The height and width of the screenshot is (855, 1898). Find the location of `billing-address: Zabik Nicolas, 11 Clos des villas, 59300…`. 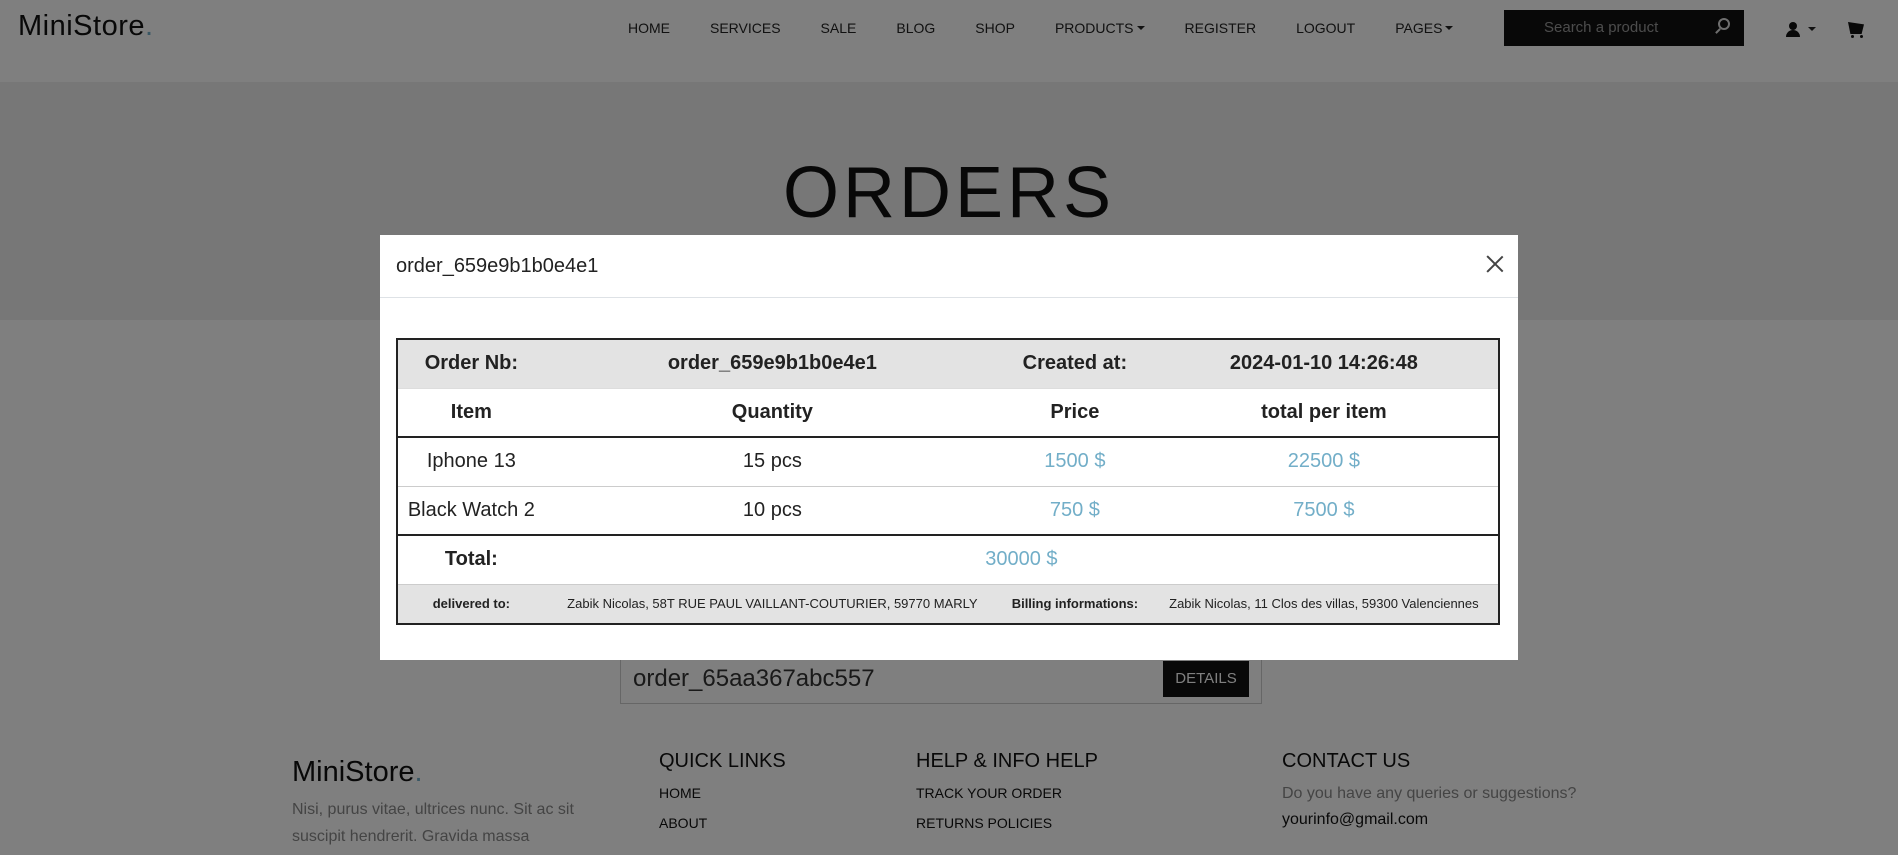

billing-address: Zabik Nicolas, 11 Clos des villas, 59300… is located at coordinates (1324, 603).